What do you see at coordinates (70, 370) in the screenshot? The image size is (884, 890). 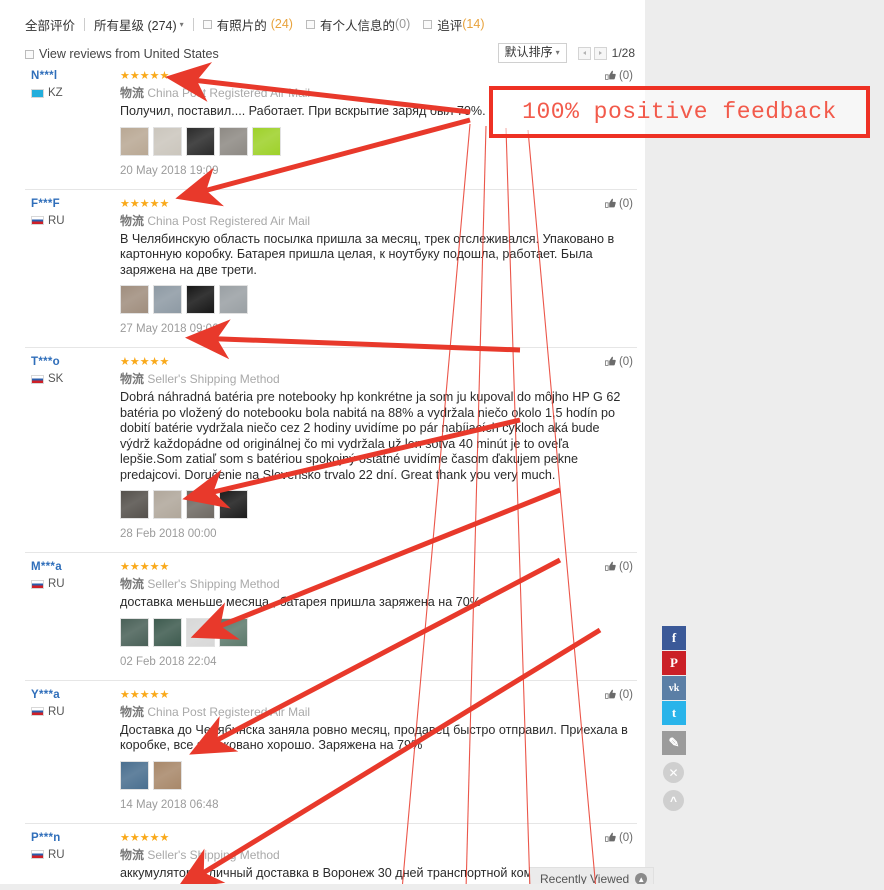 I see `review-user-block: T***o SK` at bounding box center [70, 370].